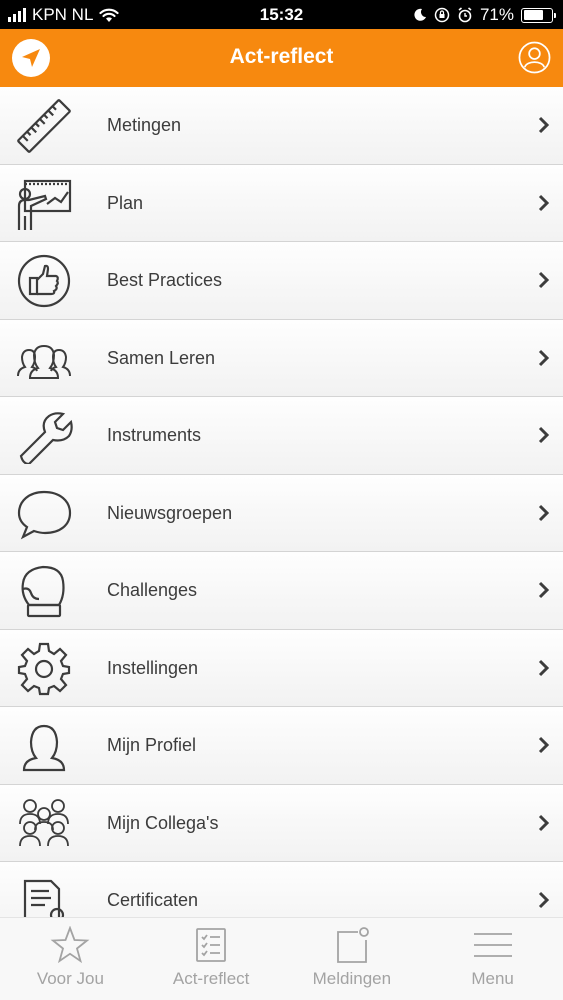 The height and width of the screenshot is (1000, 563). What do you see at coordinates (281, 358) in the screenshot?
I see `menu-item-samen-leren: Samen Leren` at bounding box center [281, 358].